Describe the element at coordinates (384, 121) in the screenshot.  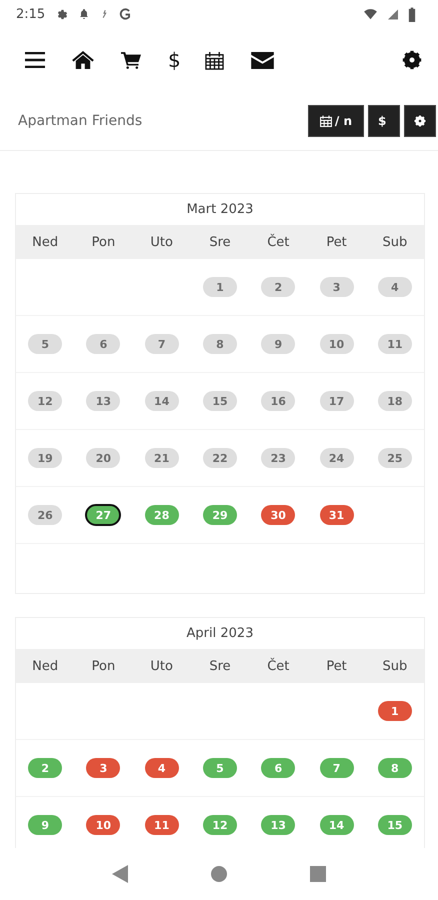
I see `price-button: $` at that location.